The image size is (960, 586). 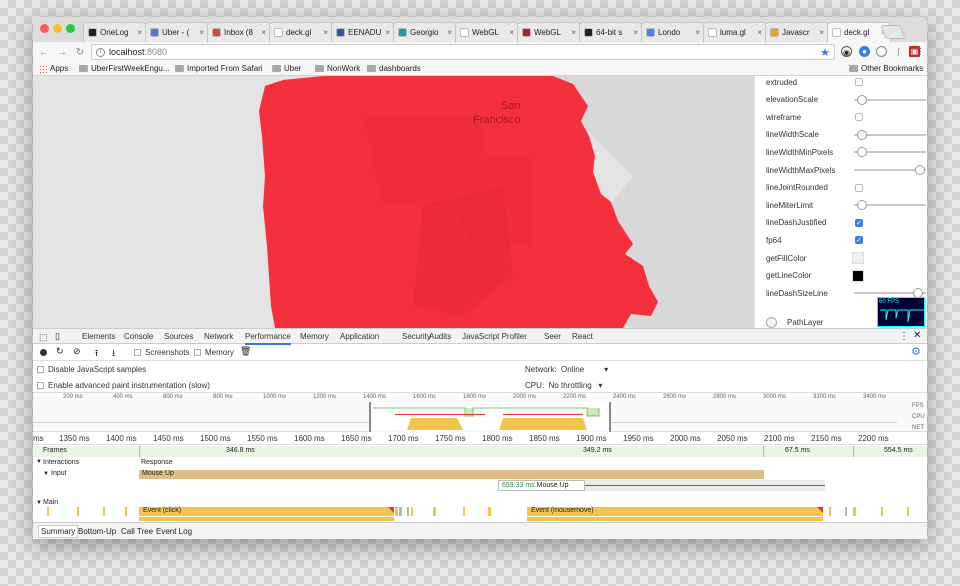 I want to click on details-tab: Event Log, so click(x=174, y=531).